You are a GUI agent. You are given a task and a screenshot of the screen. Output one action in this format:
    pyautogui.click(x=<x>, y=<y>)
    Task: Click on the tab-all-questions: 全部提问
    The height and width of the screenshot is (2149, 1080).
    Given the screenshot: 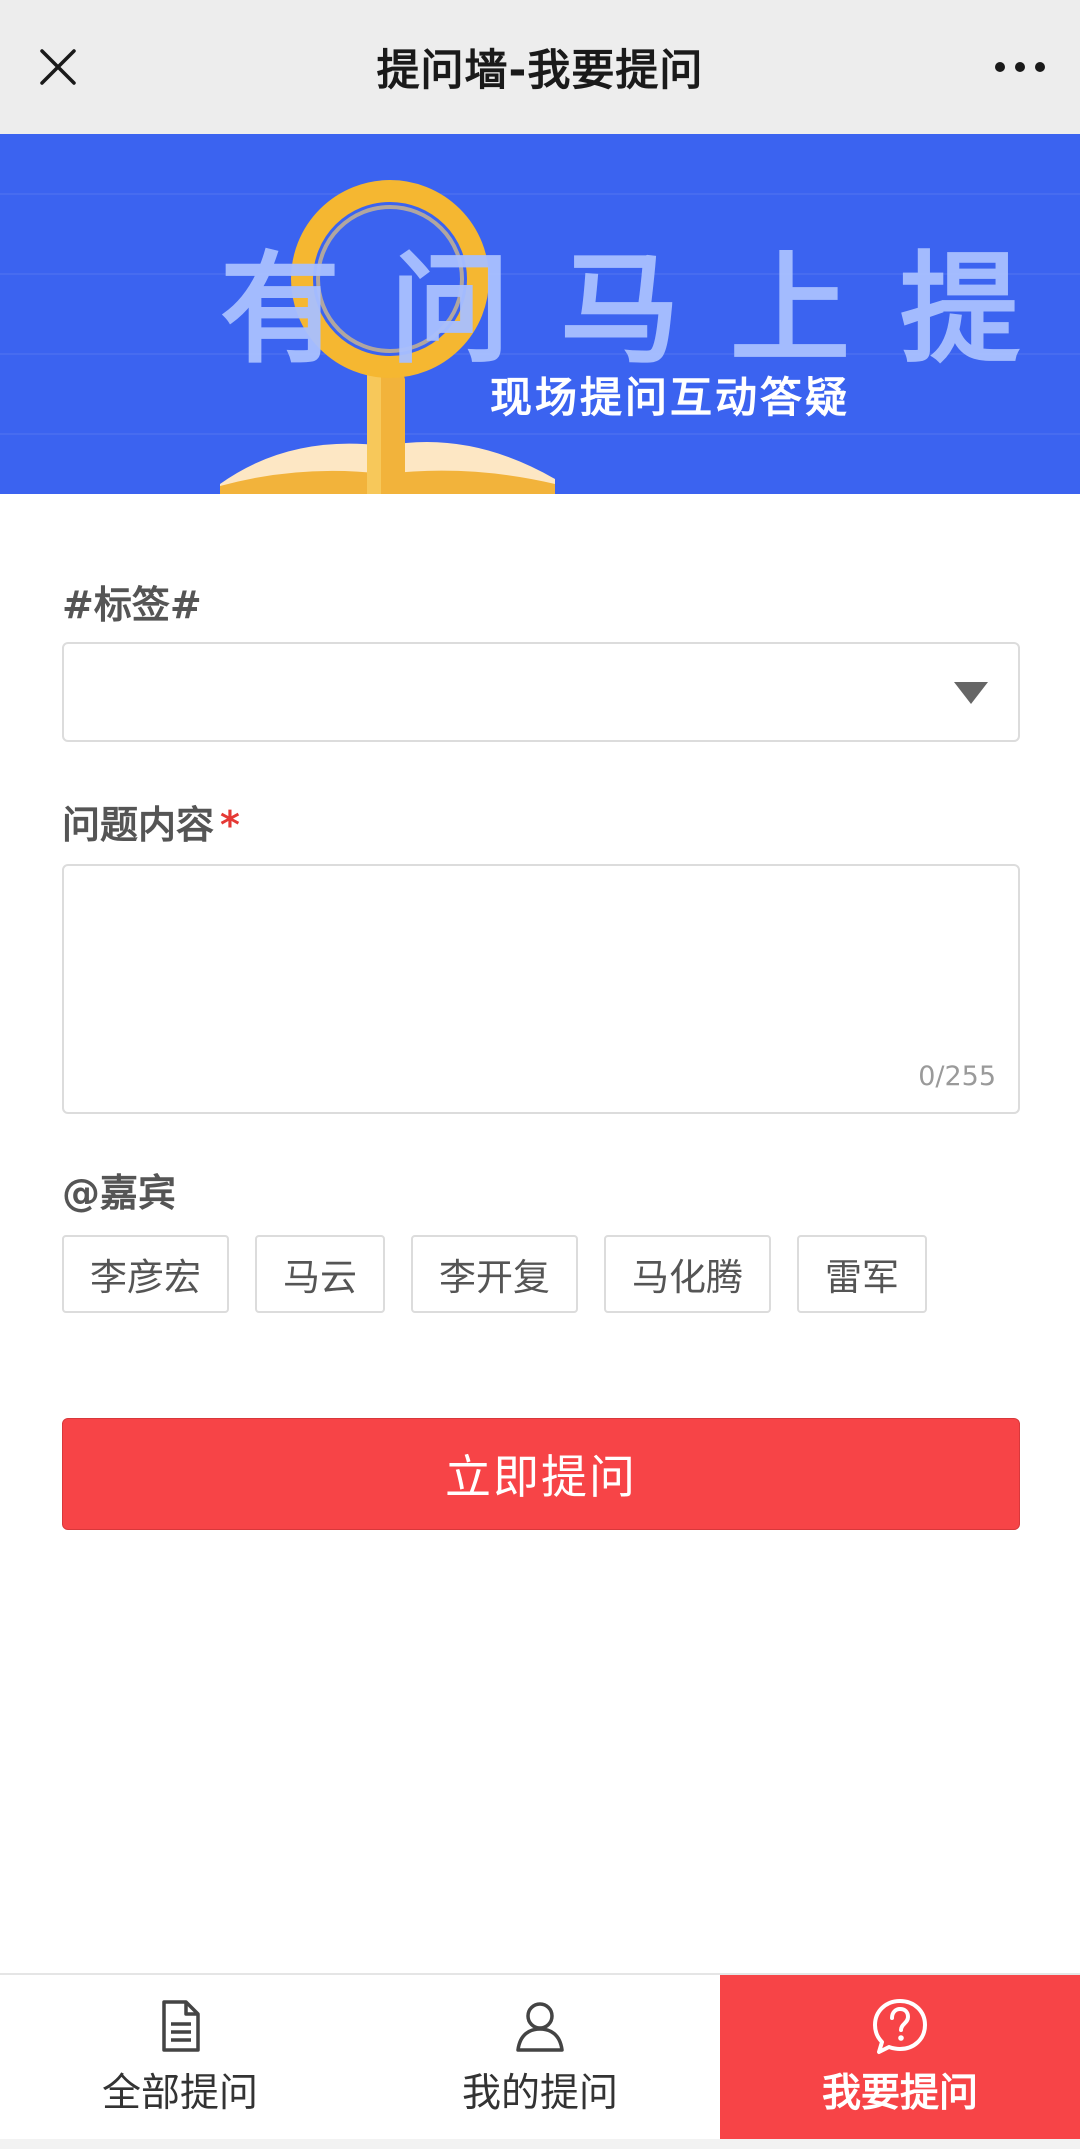 What is the action you would take?
    pyautogui.click(x=180, y=2057)
    